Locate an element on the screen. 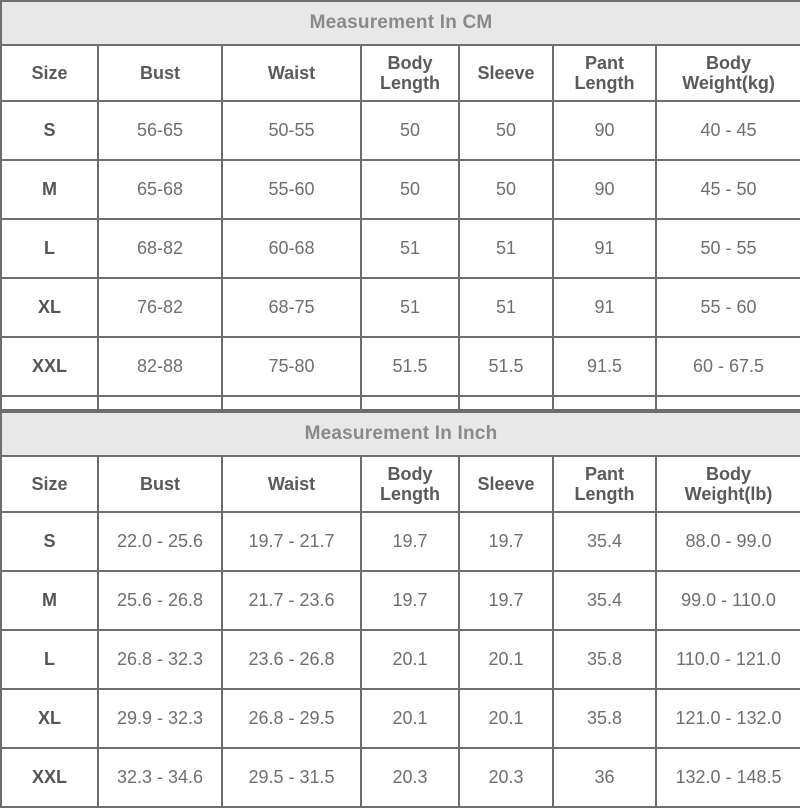 The image size is (800, 808). cell-size: XXL is located at coordinates (49, 366).